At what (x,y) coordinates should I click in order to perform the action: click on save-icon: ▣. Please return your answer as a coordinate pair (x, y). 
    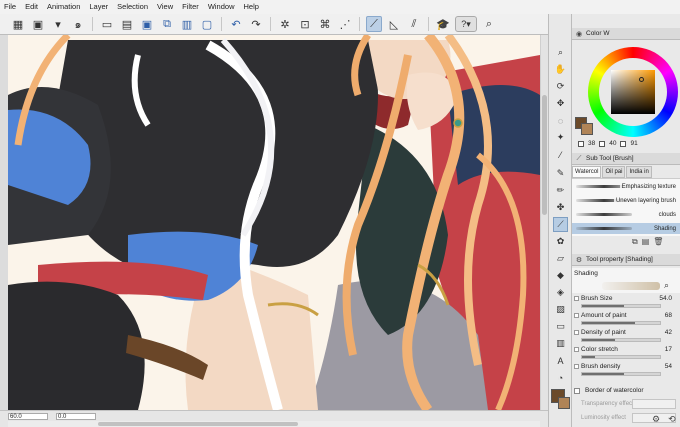
    Looking at the image, I should click on (147, 24).